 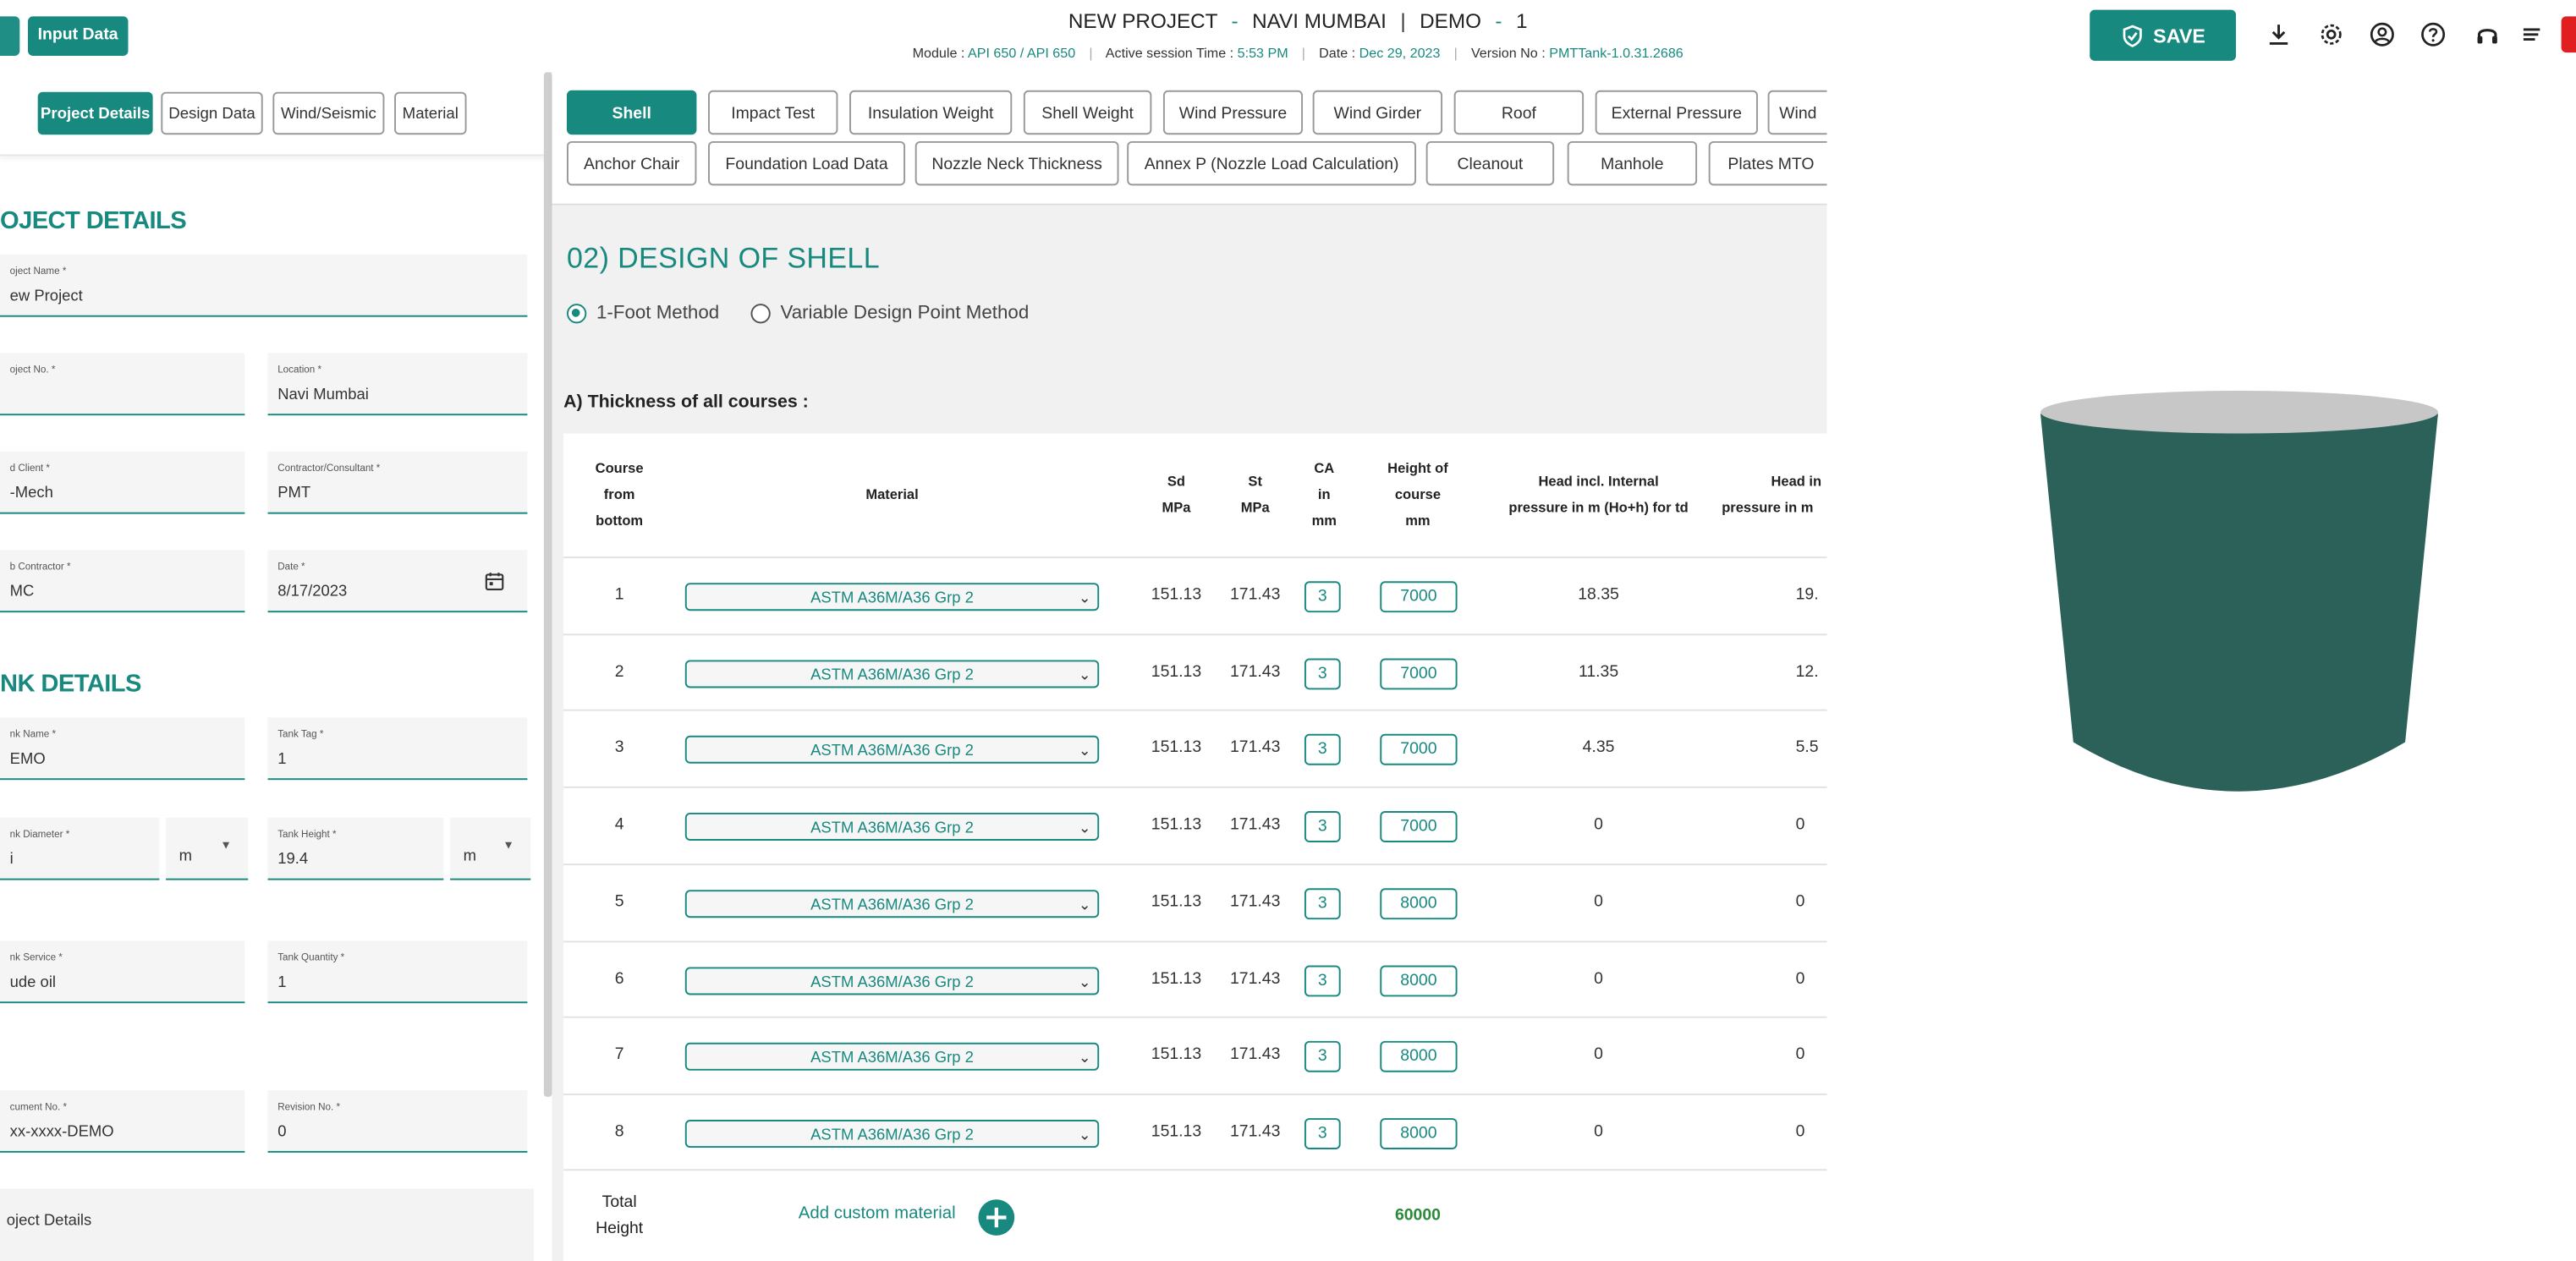 What do you see at coordinates (1272, 163) in the screenshot?
I see `tab-annex-p: Annex P (Nozzle Load Calculation)` at bounding box center [1272, 163].